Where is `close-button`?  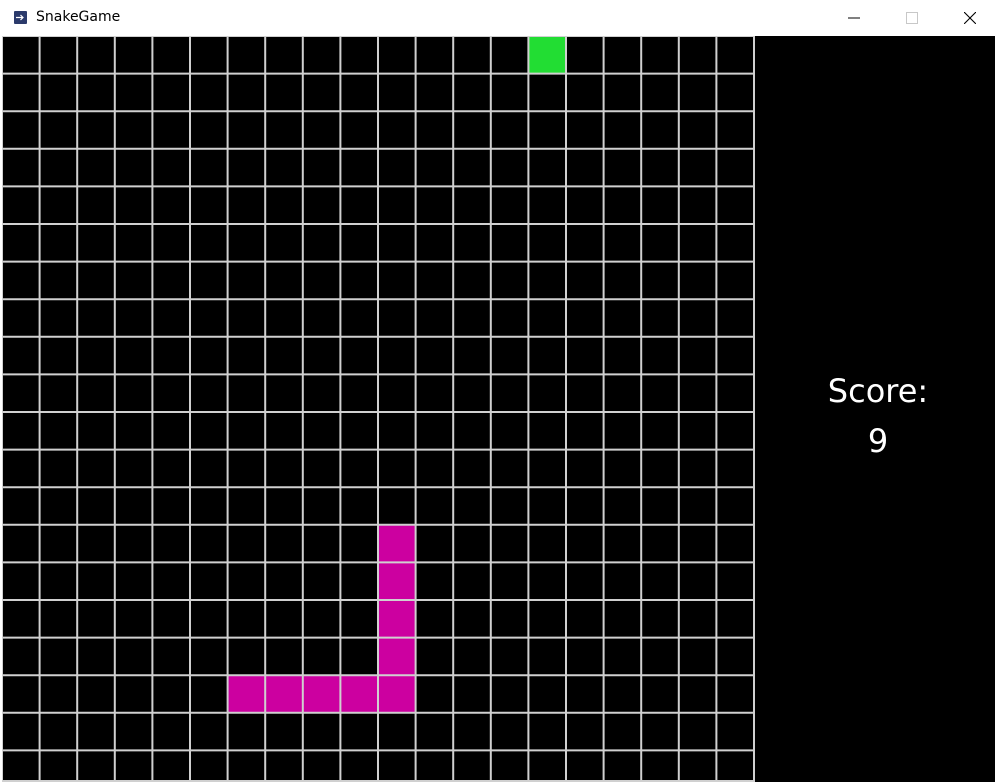 close-button is located at coordinates (968, 18).